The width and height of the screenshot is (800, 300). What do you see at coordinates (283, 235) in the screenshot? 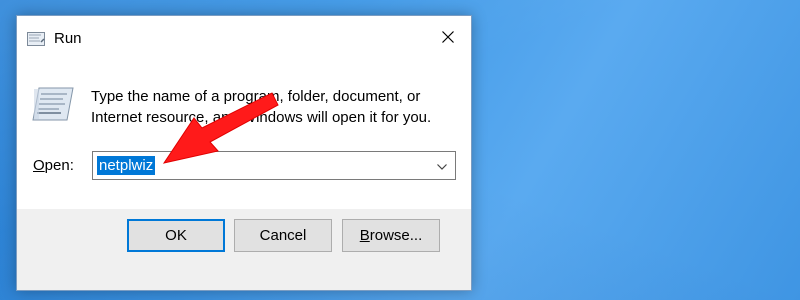
I see `cancel-button: Cancel` at bounding box center [283, 235].